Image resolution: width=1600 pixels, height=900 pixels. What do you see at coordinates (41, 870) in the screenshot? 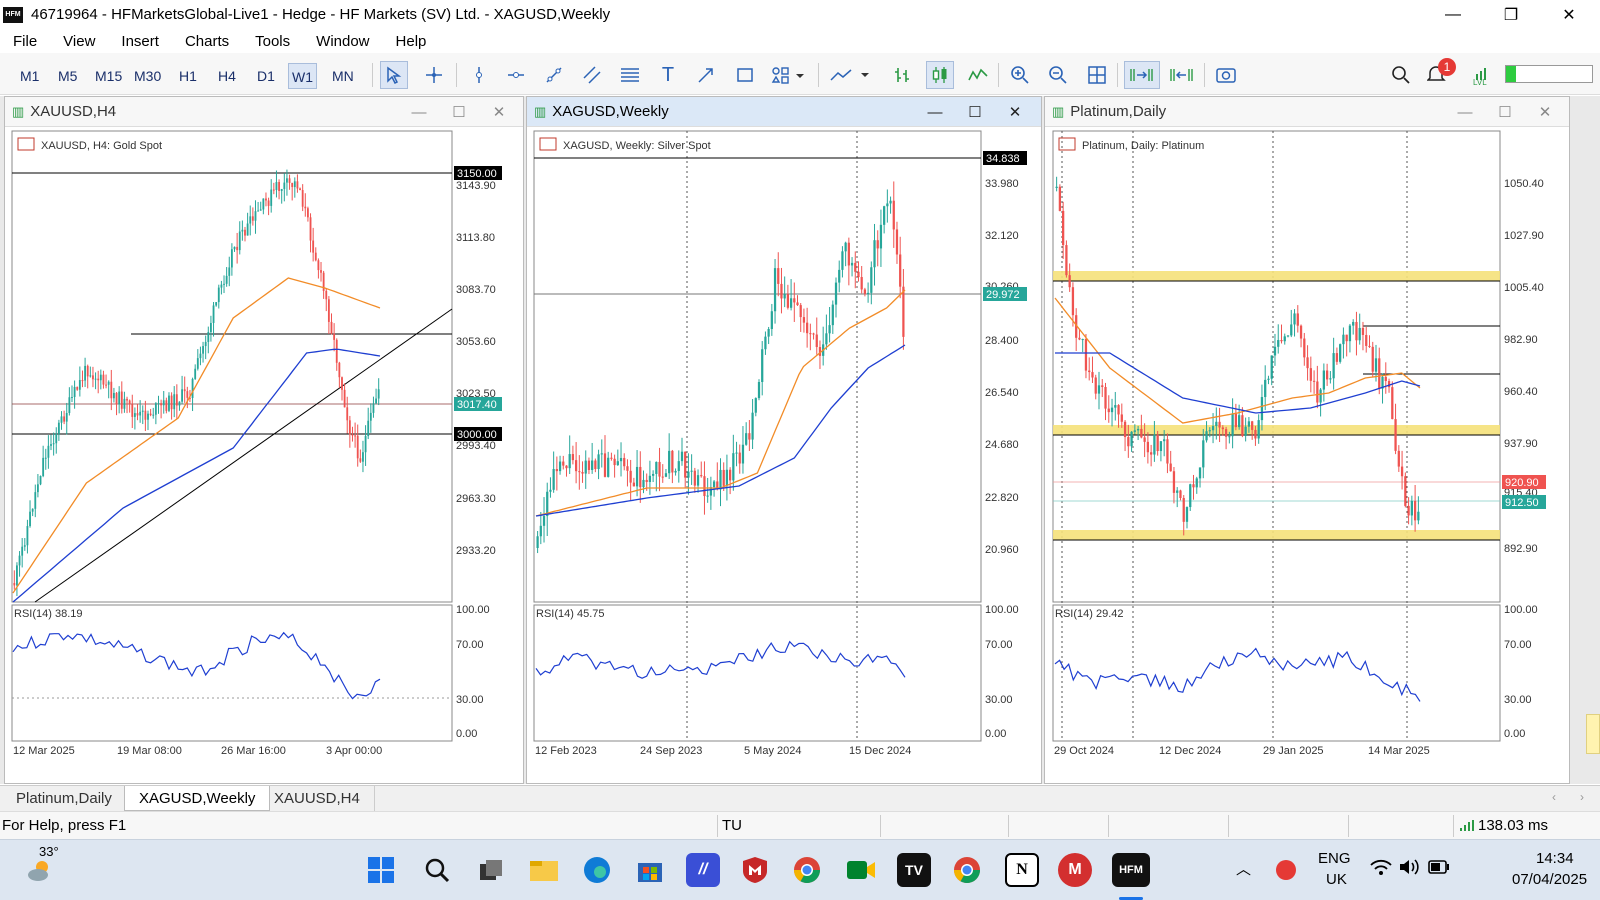
I see `weather-icon` at bounding box center [41, 870].